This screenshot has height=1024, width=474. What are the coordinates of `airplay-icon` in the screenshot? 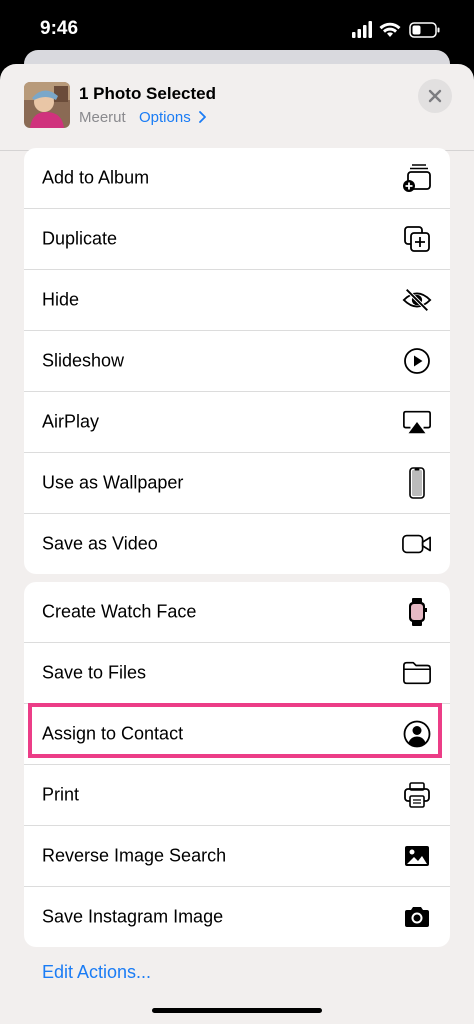 It's located at (417, 422).